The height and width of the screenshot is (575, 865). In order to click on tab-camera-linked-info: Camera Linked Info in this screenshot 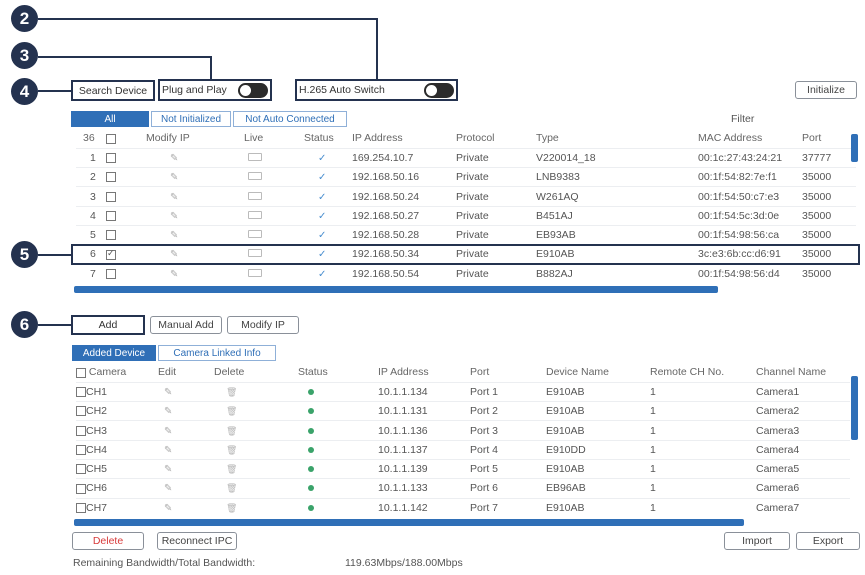, I will do `click(217, 353)`.